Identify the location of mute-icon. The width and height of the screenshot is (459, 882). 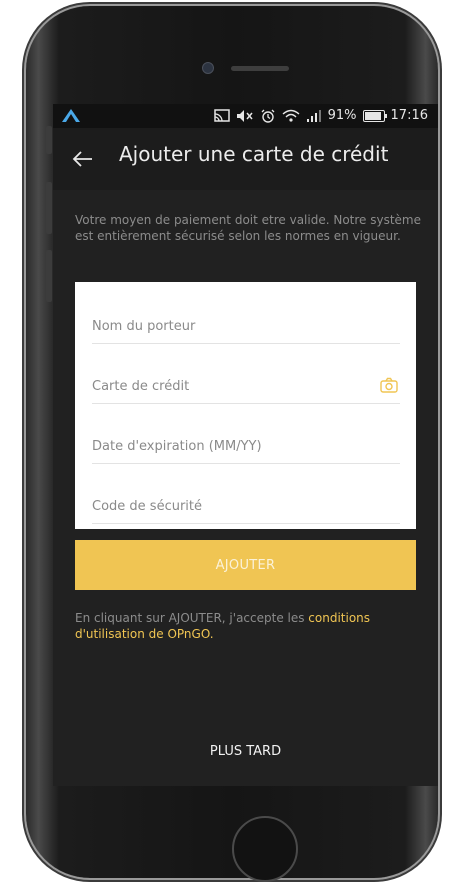
(244, 116).